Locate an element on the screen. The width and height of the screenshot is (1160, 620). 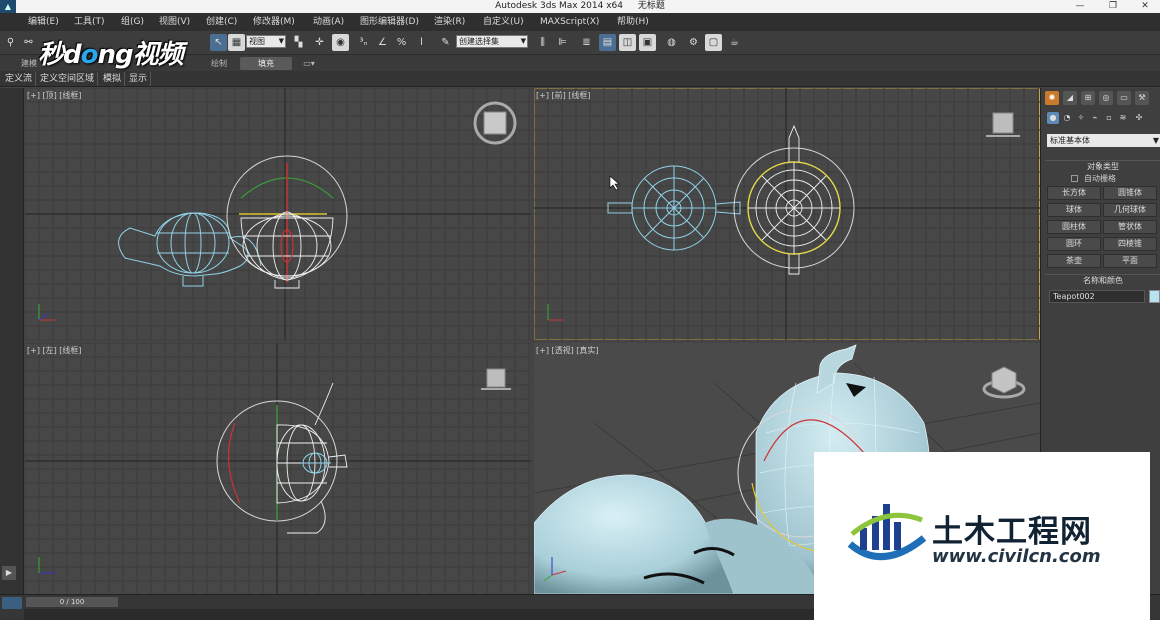
autogrid-box is located at coordinates (1074, 178).